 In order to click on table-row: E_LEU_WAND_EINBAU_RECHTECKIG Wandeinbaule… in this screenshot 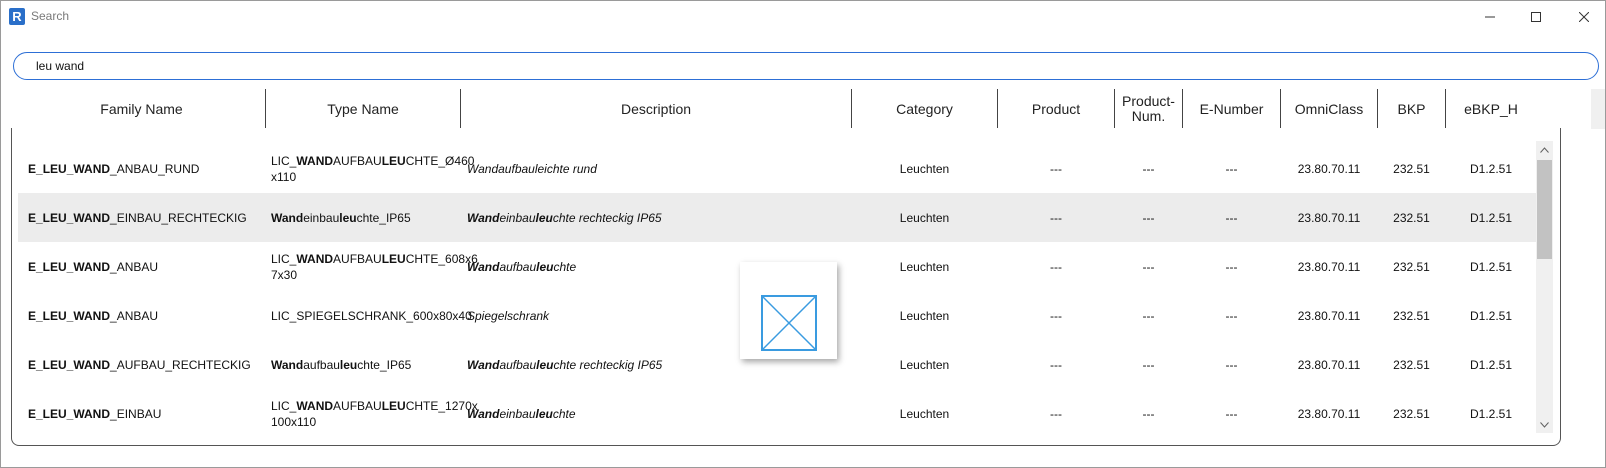, I will do `click(777, 217)`.